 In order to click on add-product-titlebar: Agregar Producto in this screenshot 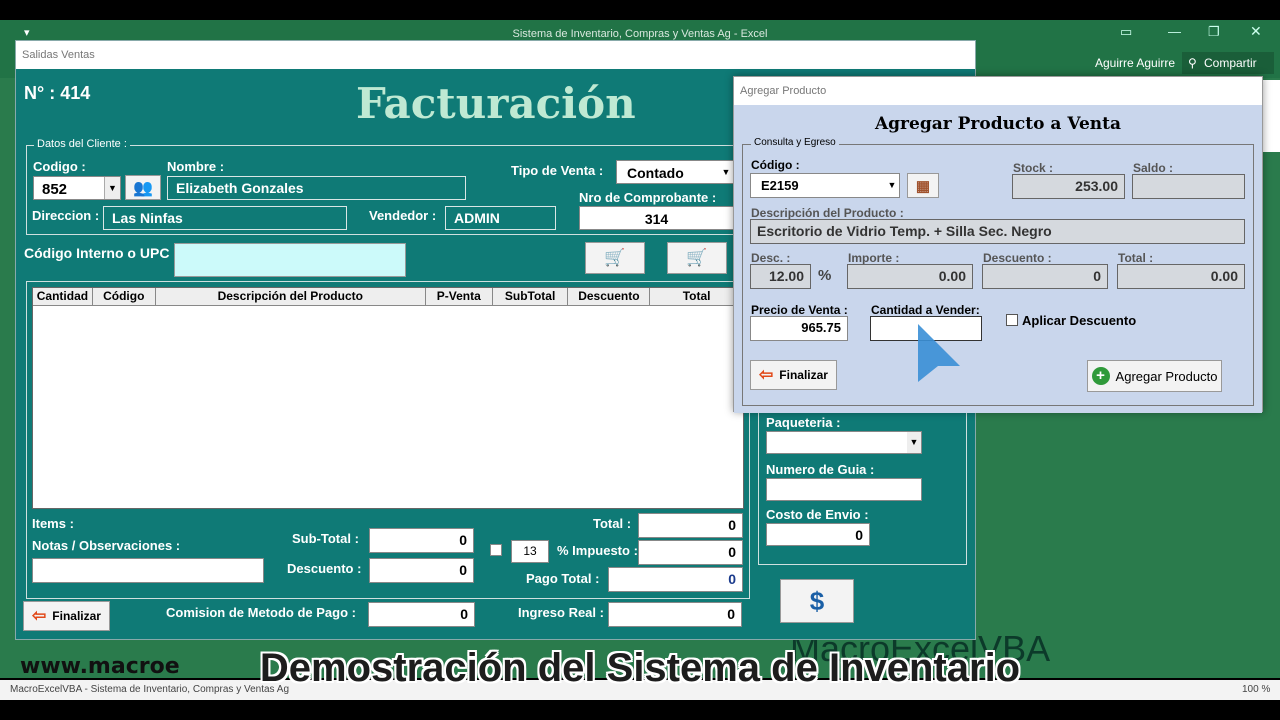, I will do `click(998, 91)`.